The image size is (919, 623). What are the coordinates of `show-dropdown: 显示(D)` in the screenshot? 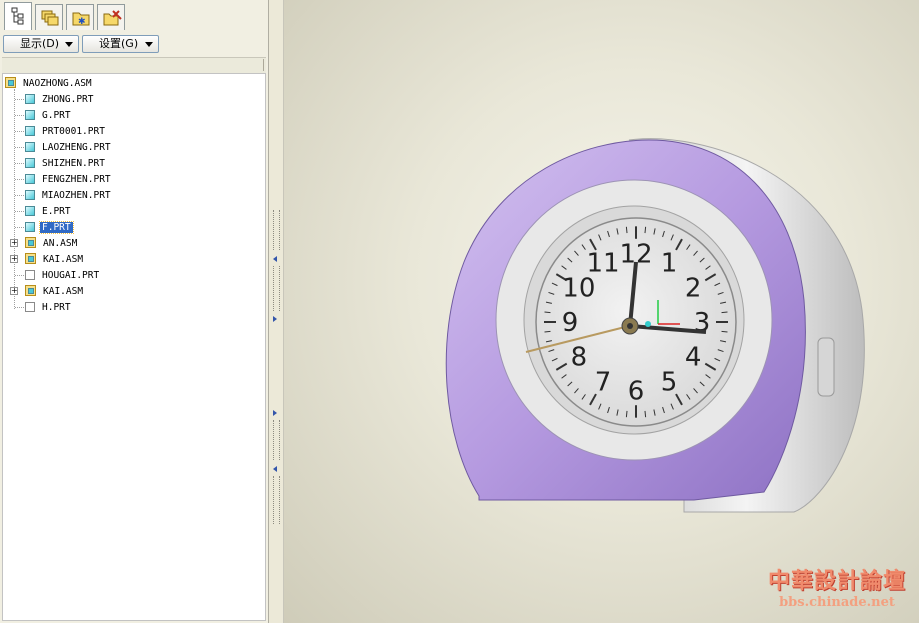 It's located at (41, 44).